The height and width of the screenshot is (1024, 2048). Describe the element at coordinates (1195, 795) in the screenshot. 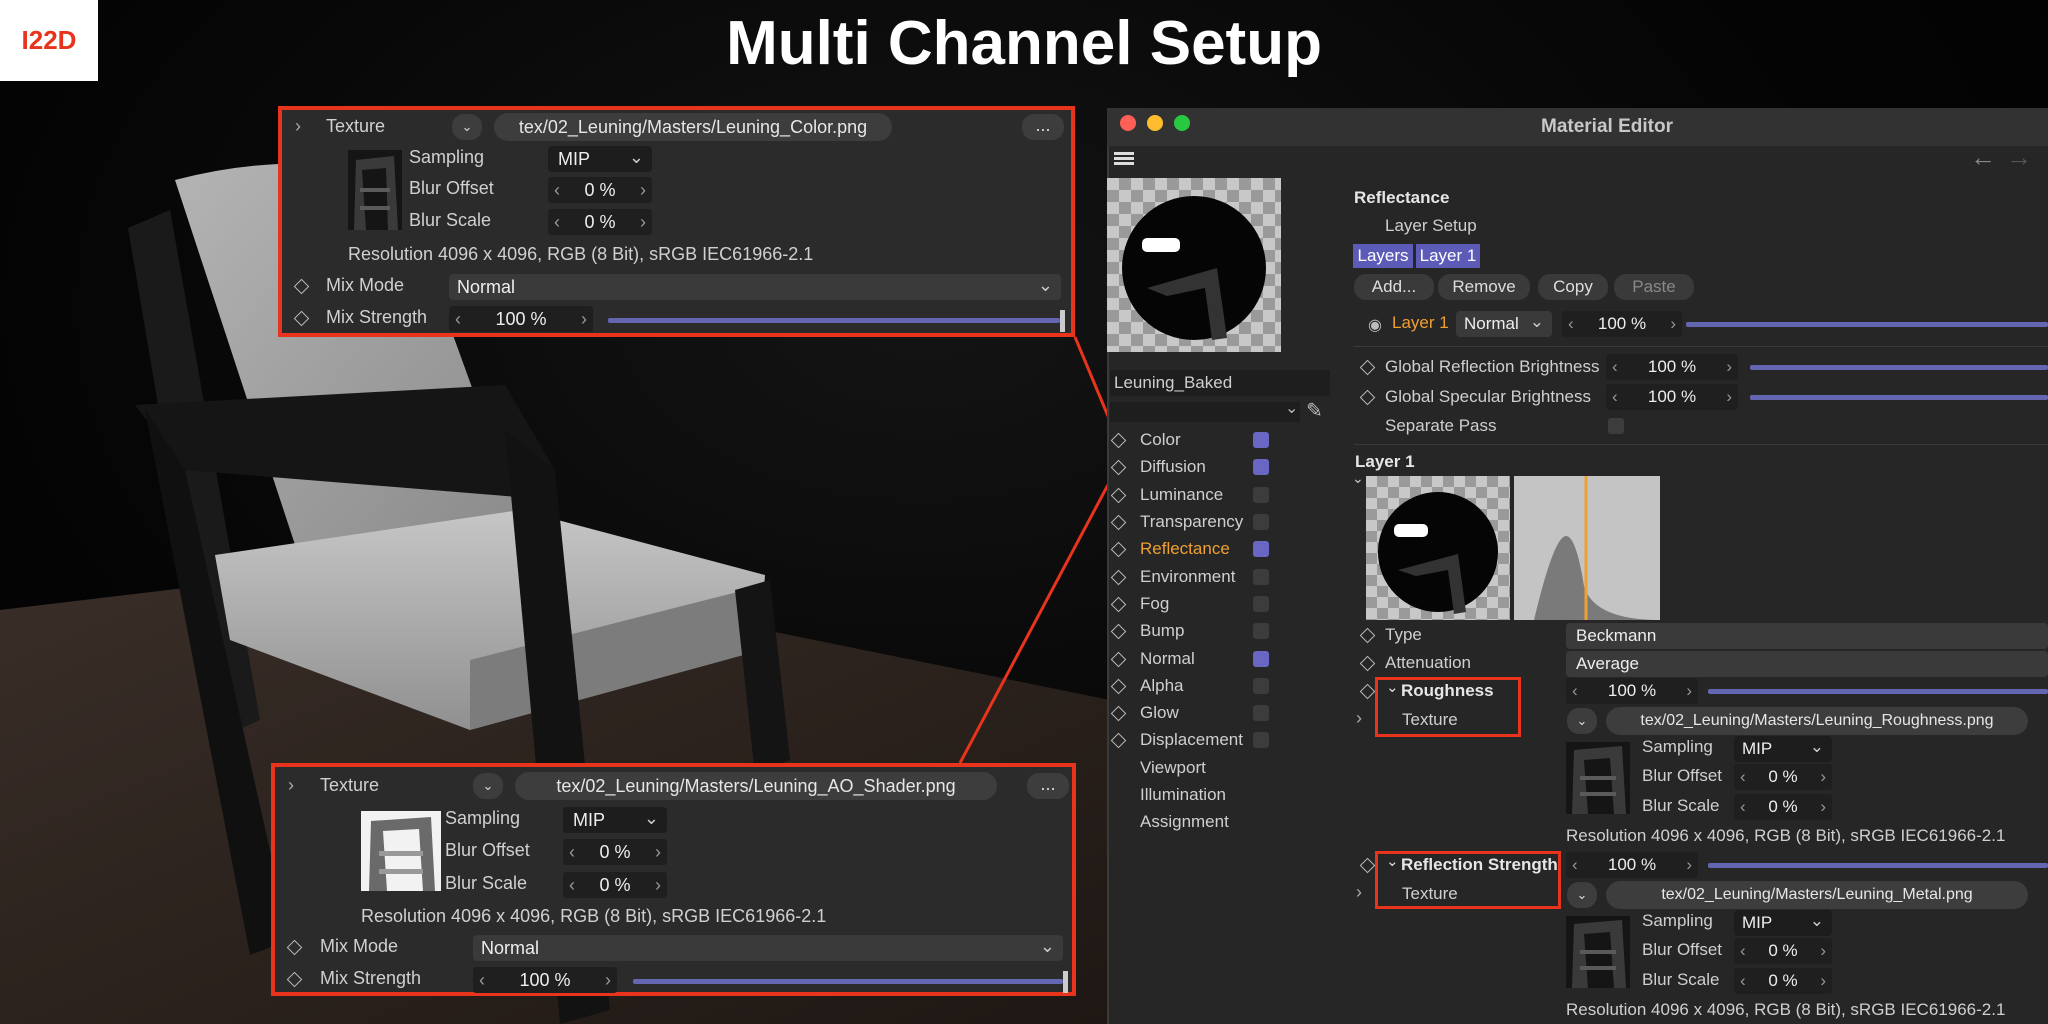

I see `channel-illumination: Illumination` at that location.